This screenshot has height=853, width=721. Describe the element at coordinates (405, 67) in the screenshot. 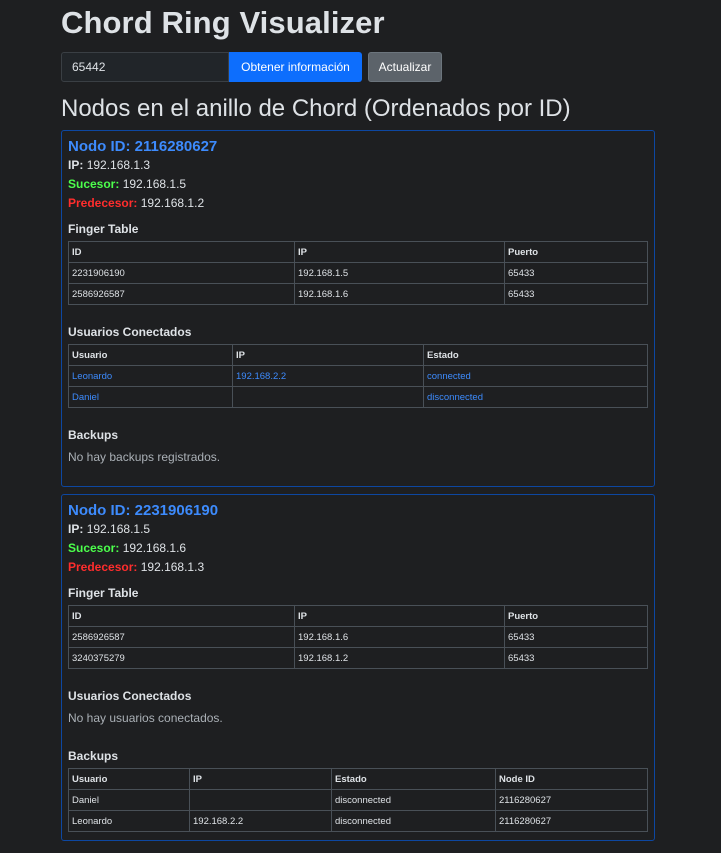

I see `refresh-button: Actualizar` at that location.